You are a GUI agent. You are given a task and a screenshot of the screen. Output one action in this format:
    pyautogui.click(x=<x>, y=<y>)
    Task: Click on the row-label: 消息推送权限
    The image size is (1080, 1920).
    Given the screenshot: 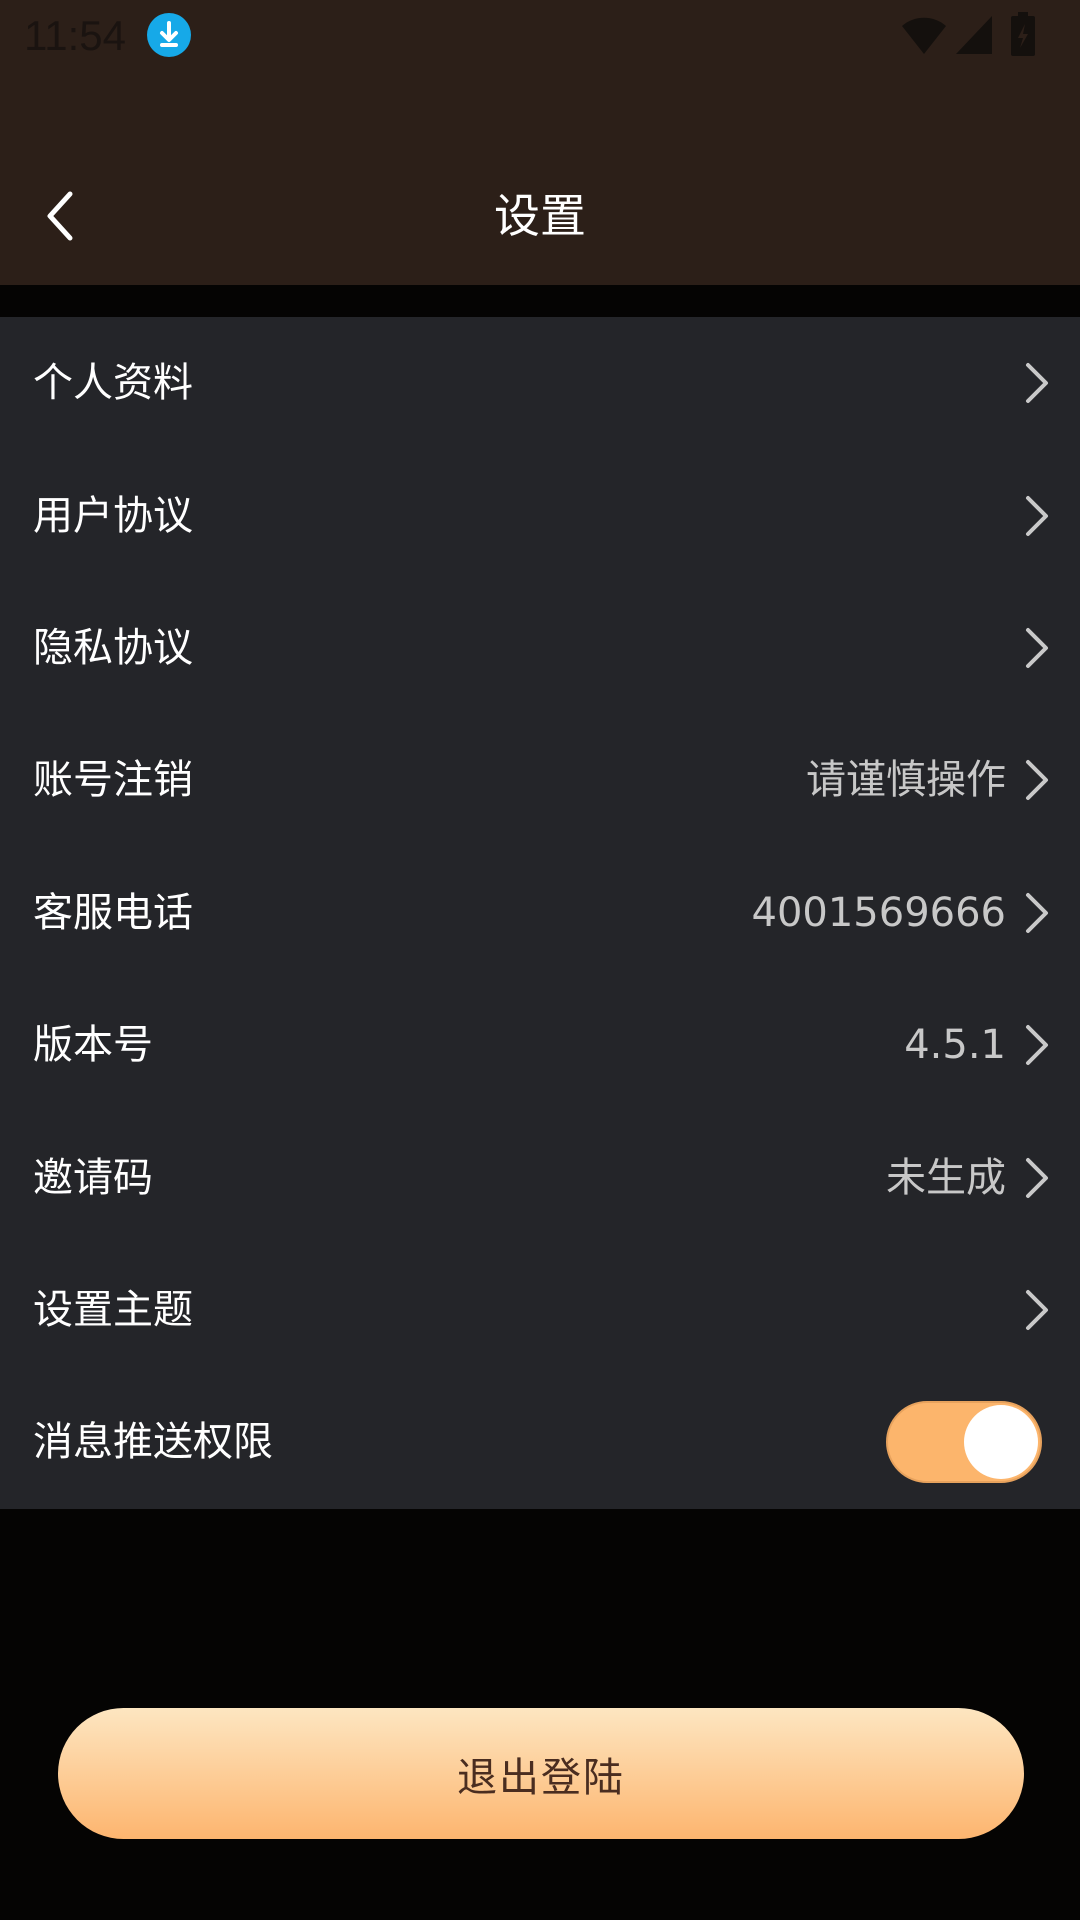 What is the action you would take?
    pyautogui.click(x=153, y=1442)
    